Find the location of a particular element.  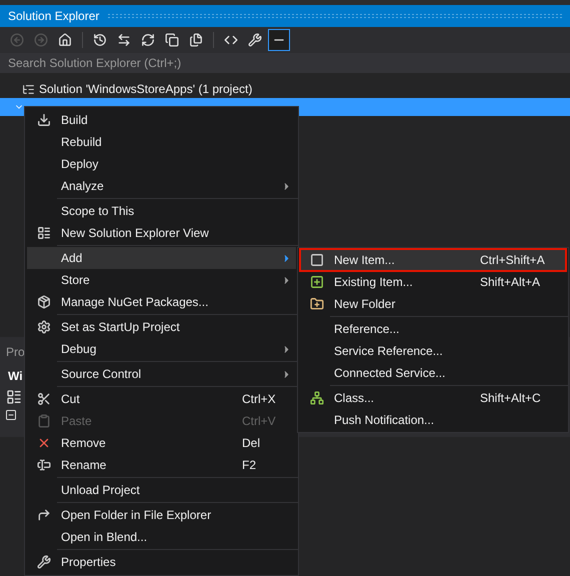

history-icon is located at coordinates (100, 40).